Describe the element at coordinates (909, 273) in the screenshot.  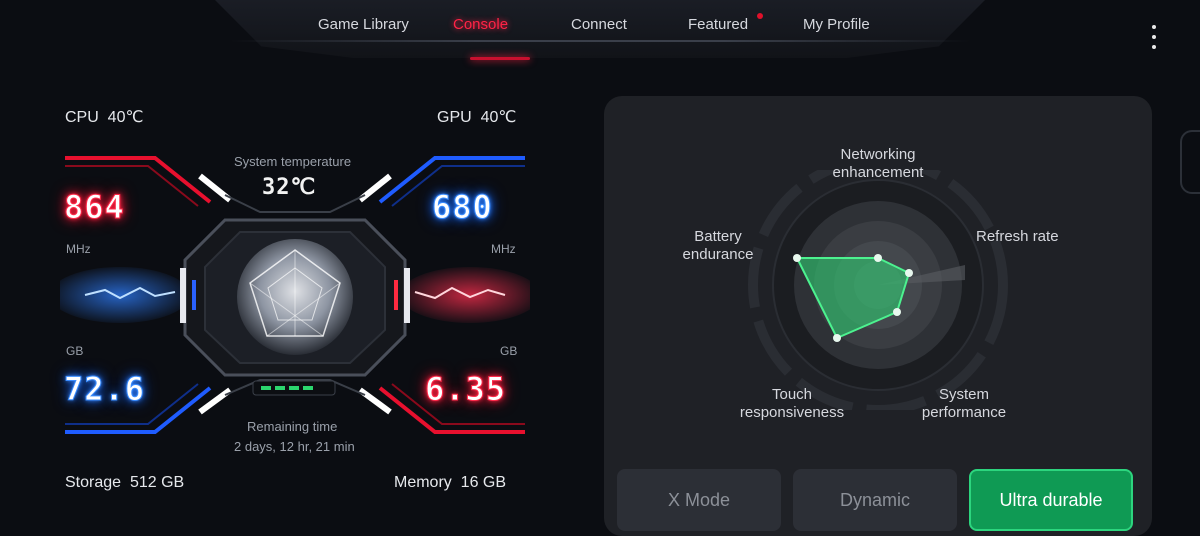
I see `radar-point-refresh` at that location.